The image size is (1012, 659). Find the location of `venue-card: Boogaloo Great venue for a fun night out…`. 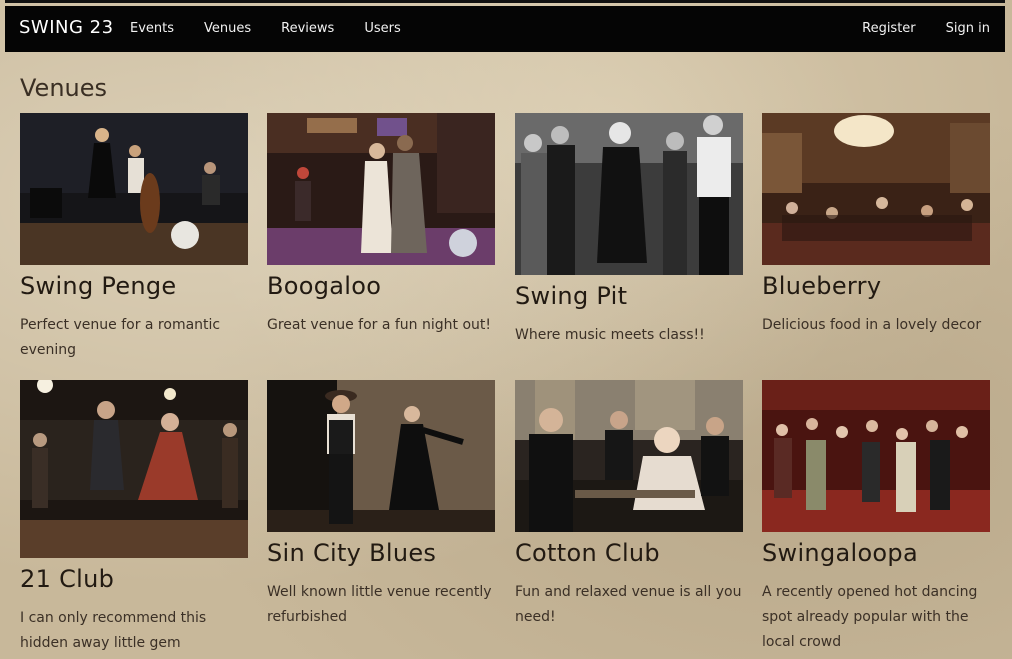

venue-card: Boogaloo Great venue for a fun night out… is located at coordinates (381, 225).